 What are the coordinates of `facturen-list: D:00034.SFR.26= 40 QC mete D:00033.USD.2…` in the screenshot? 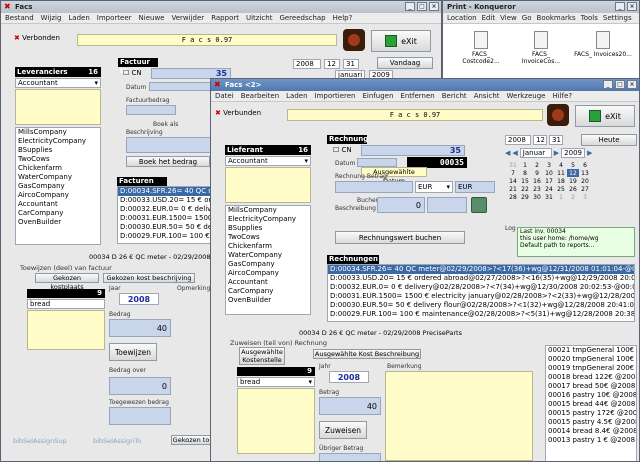 It's located at (165, 215).